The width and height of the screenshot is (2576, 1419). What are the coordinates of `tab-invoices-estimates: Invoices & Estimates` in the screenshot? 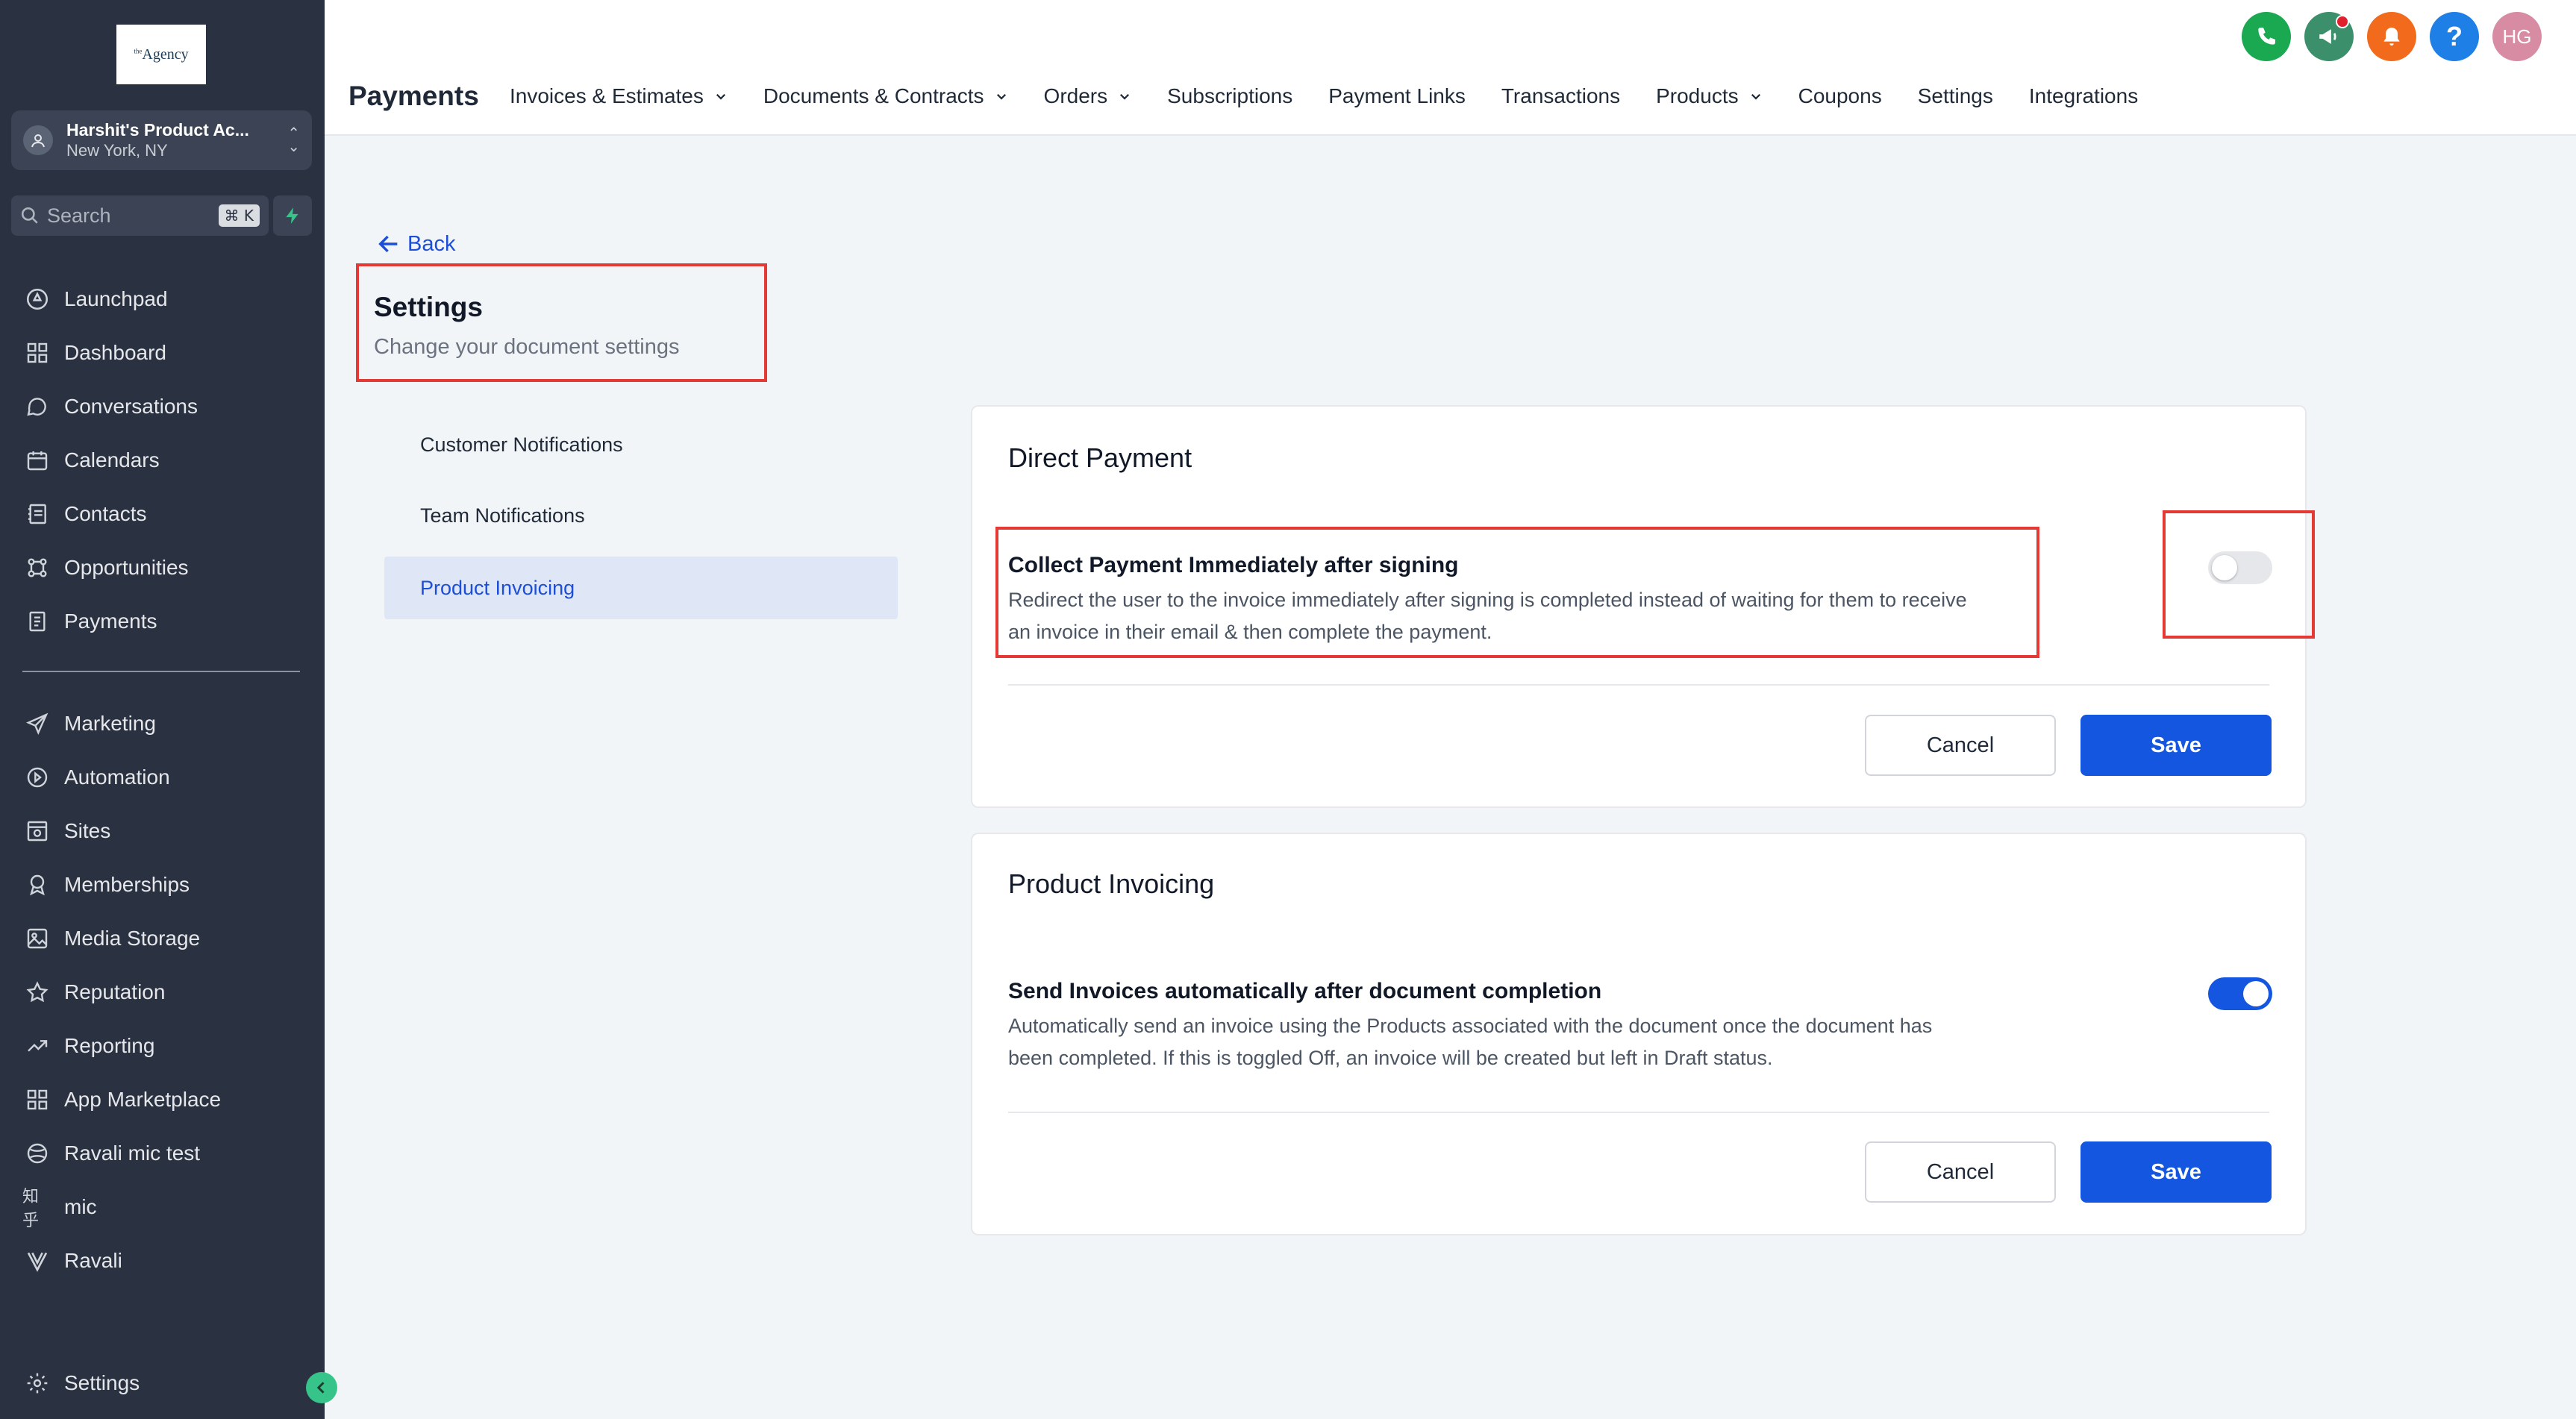 It's located at (619, 96).